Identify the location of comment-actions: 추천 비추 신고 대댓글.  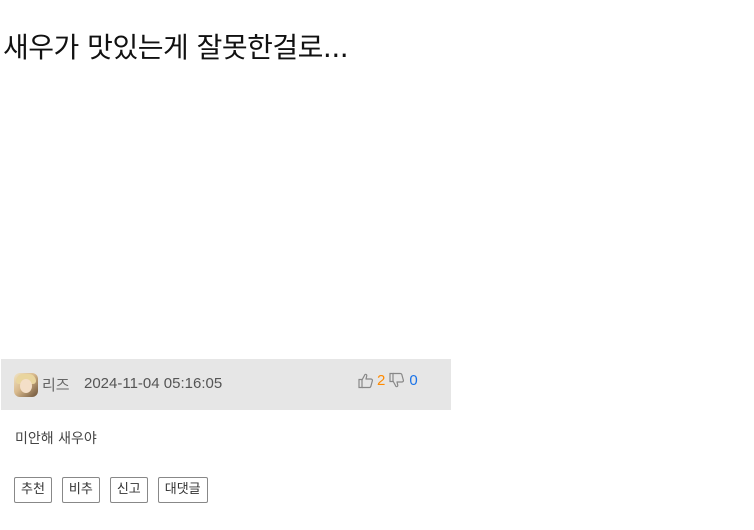
(116, 490).